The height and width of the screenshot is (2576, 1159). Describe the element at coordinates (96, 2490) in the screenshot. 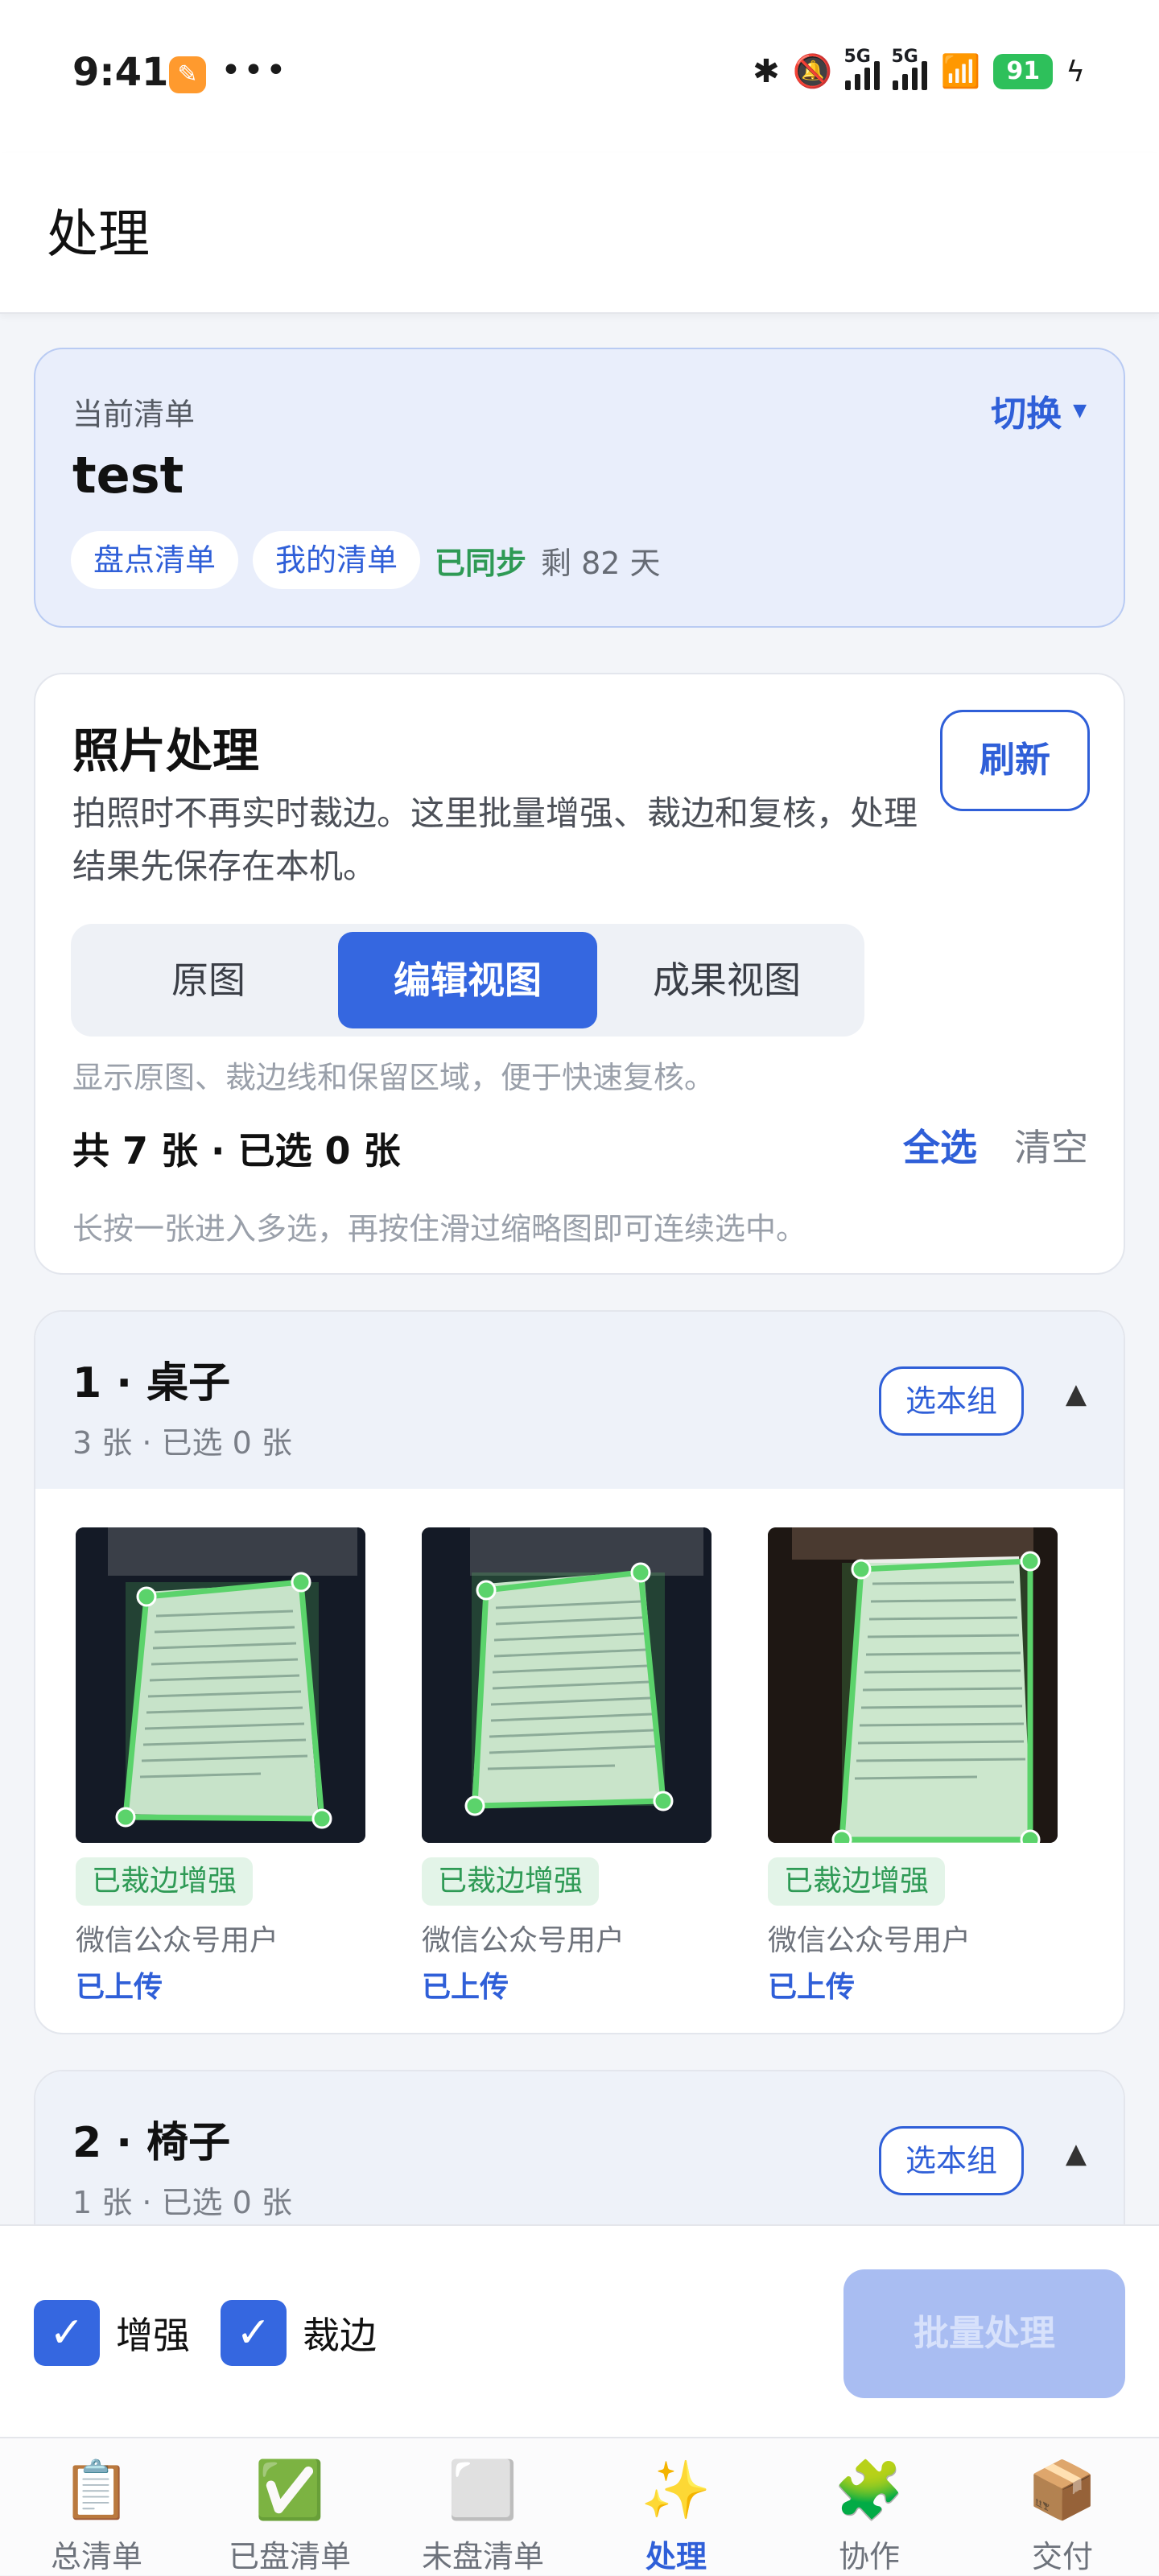

I see `clipboard-icon: 📋` at that location.